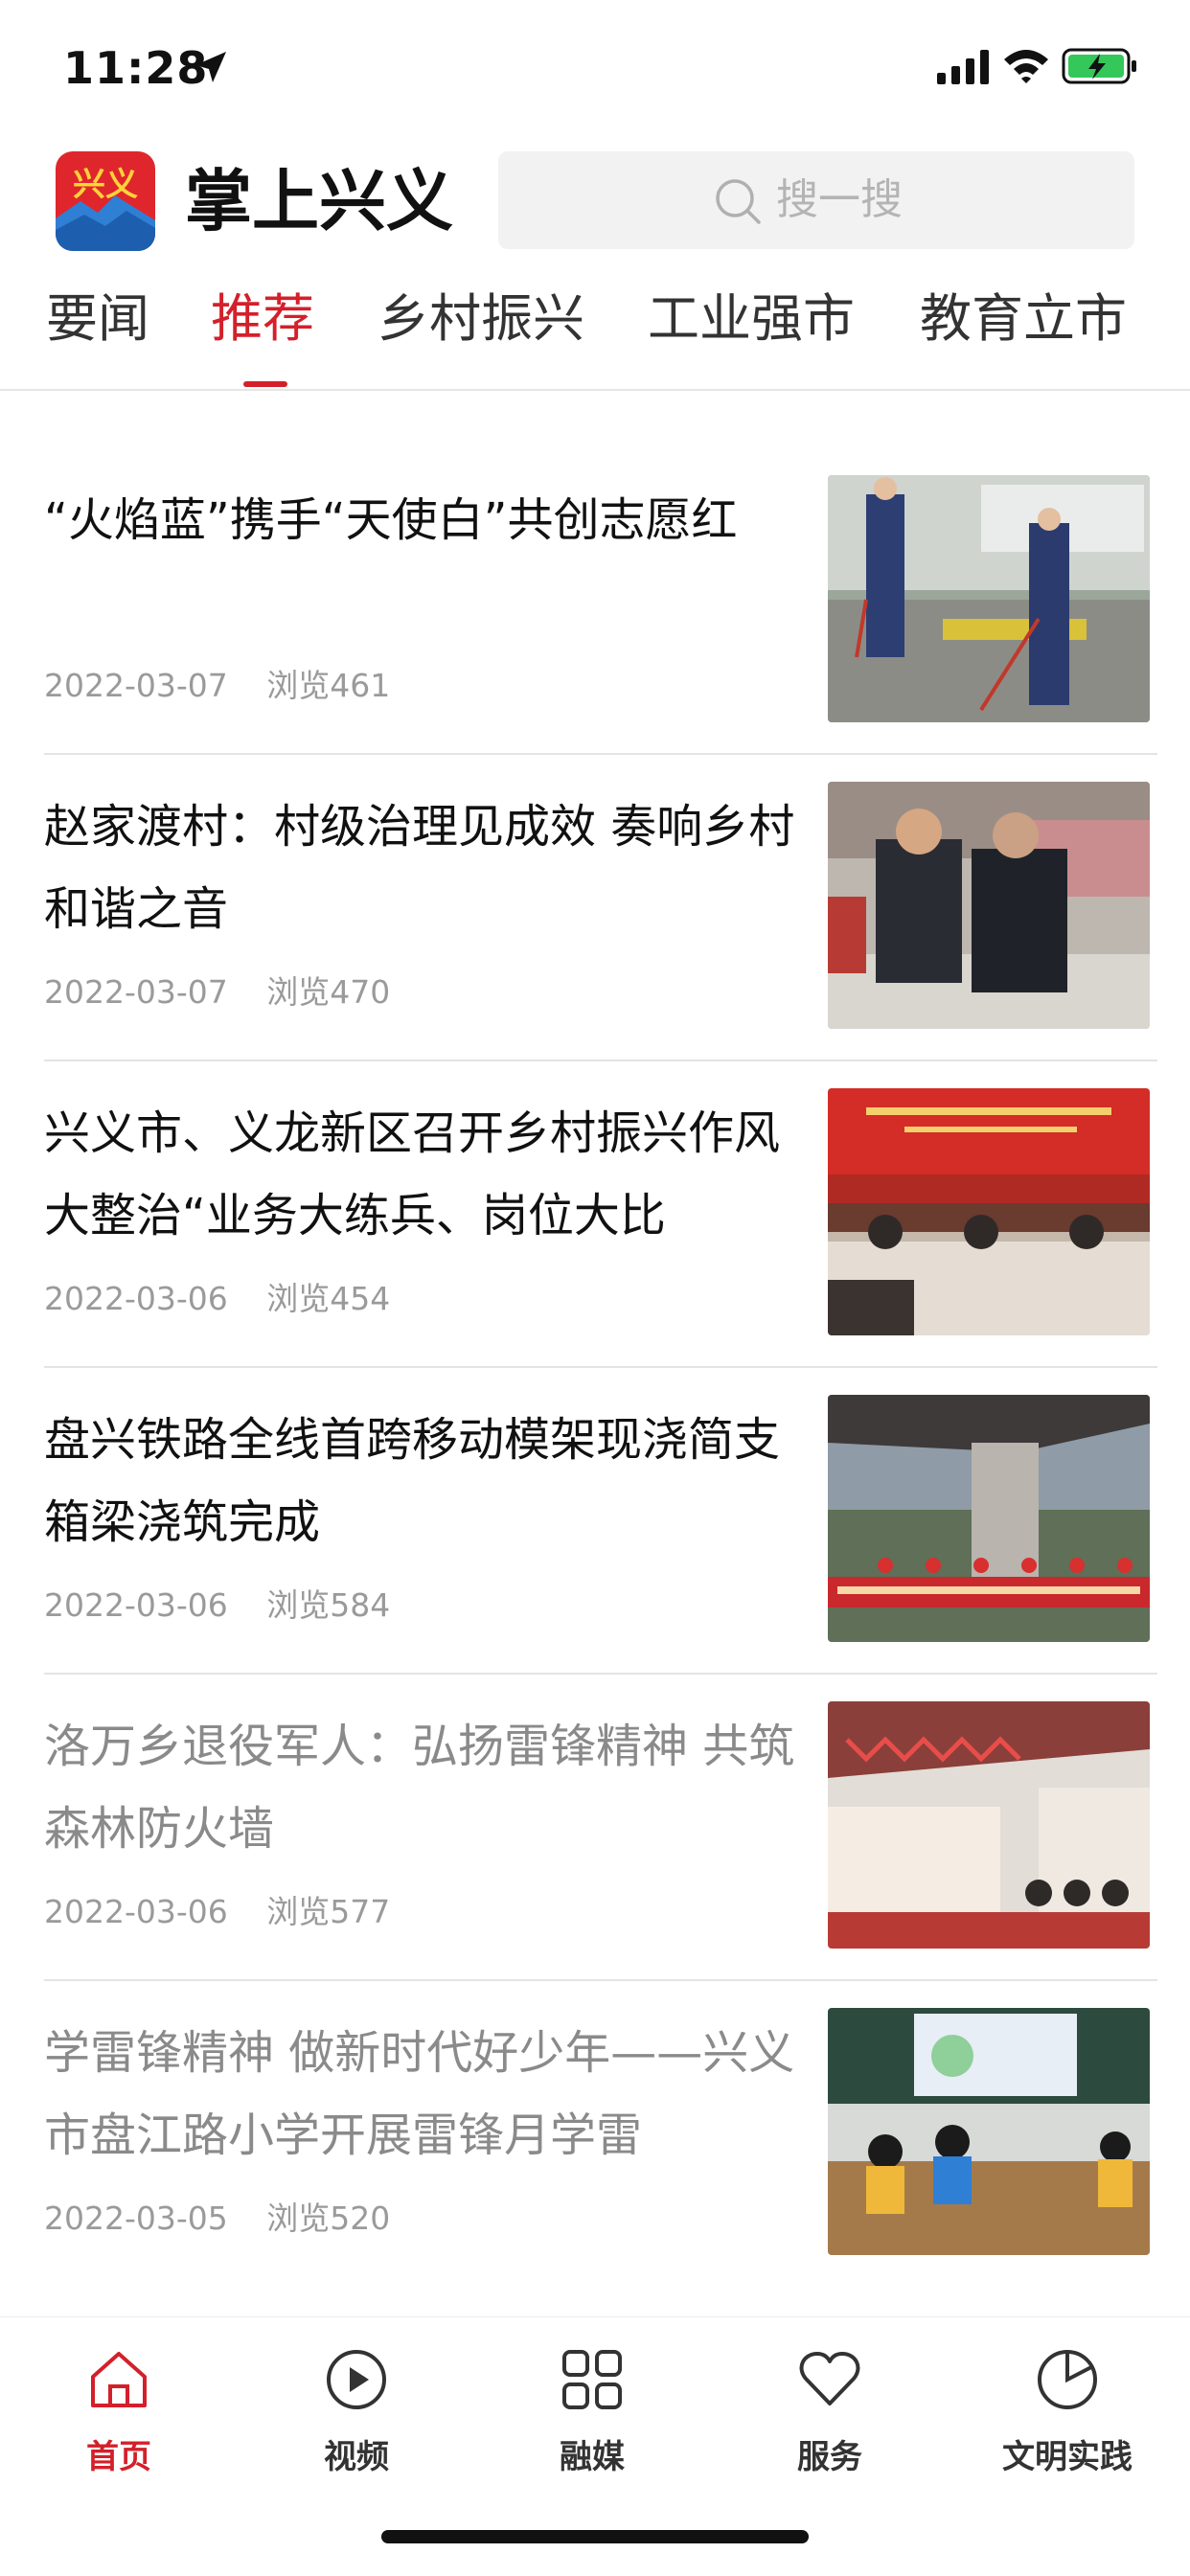 The width and height of the screenshot is (1190, 2576). I want to click on article-item: “火焰蓝”携手“天使白”共创志愿红 2022-03-07 浏览461, so click(601, 627).